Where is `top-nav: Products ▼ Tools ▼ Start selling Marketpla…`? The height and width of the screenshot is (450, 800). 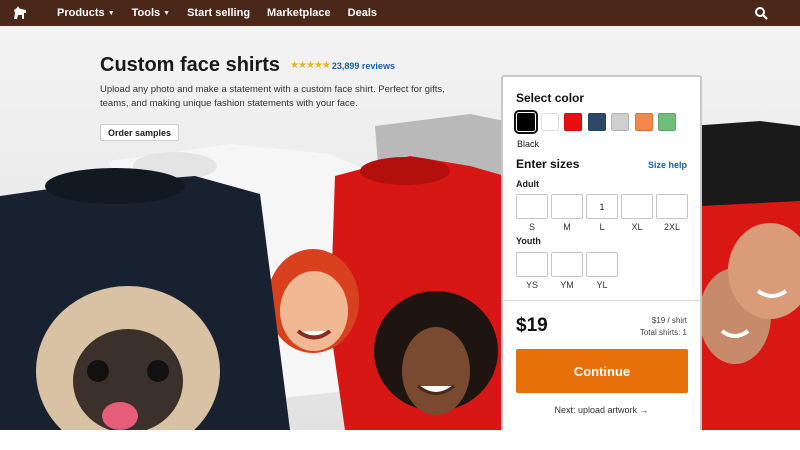
top-nav: Products ▼ Tools ▼ Start selling Marketpla… is located at coordinates (400, 13).